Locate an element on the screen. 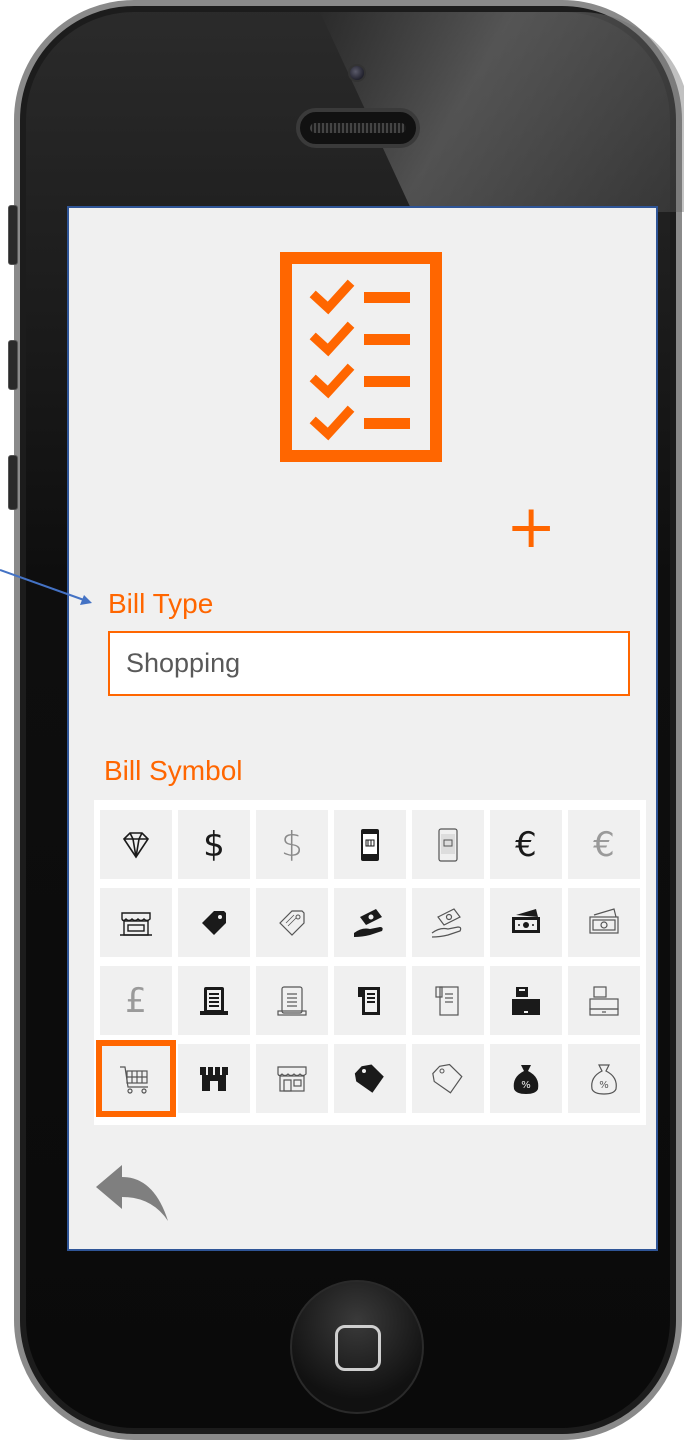 The image size is (684, 1440). add-icon: + is located at coordinates (531, 527).